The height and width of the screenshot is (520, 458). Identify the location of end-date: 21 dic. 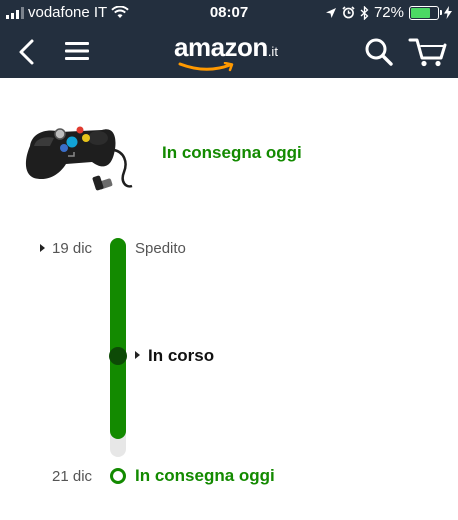
(72, 476).